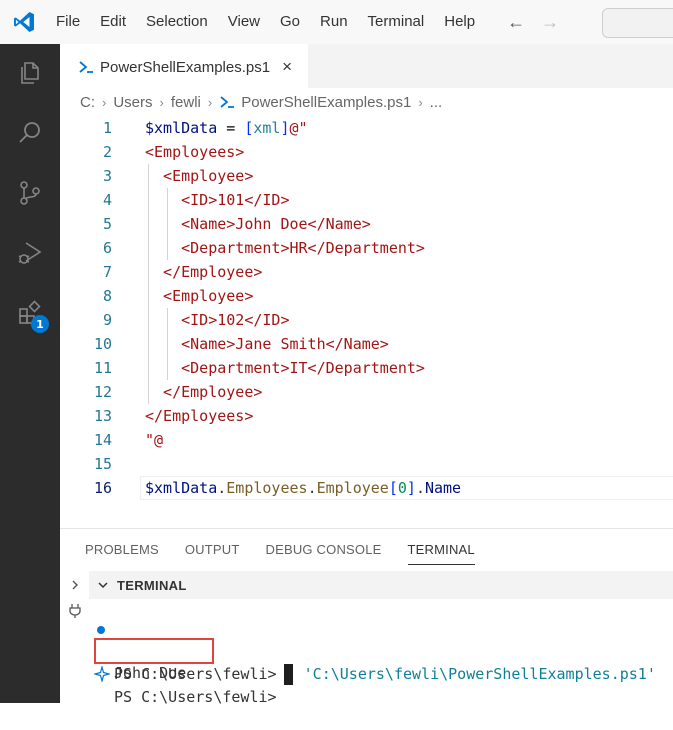 This screenshot has height=730, width=673. I want to click on plug-icon, so click(75, 611).